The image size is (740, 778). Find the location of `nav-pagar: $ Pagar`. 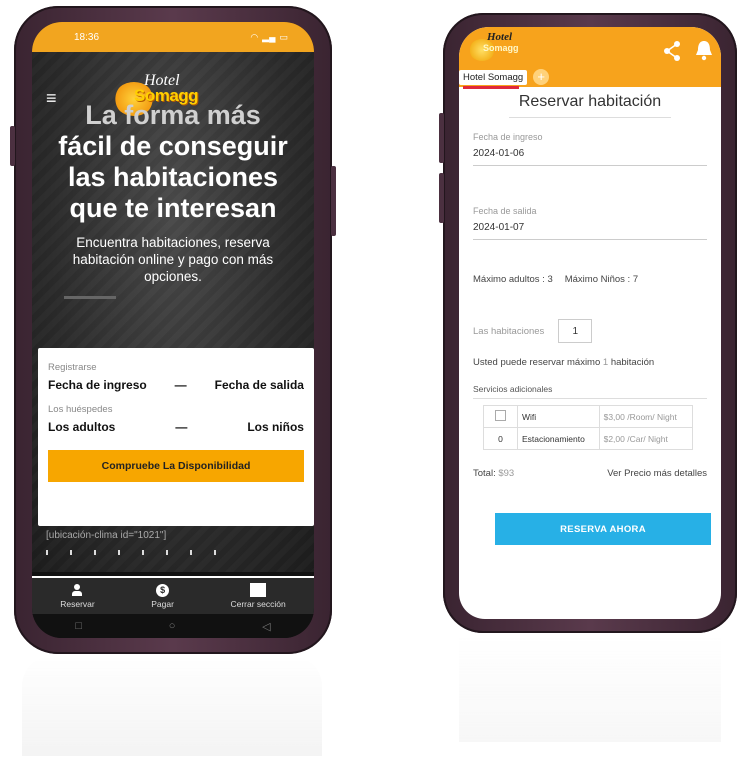

nav-pagar: $ Pagar is located at coordinates (162, 596).